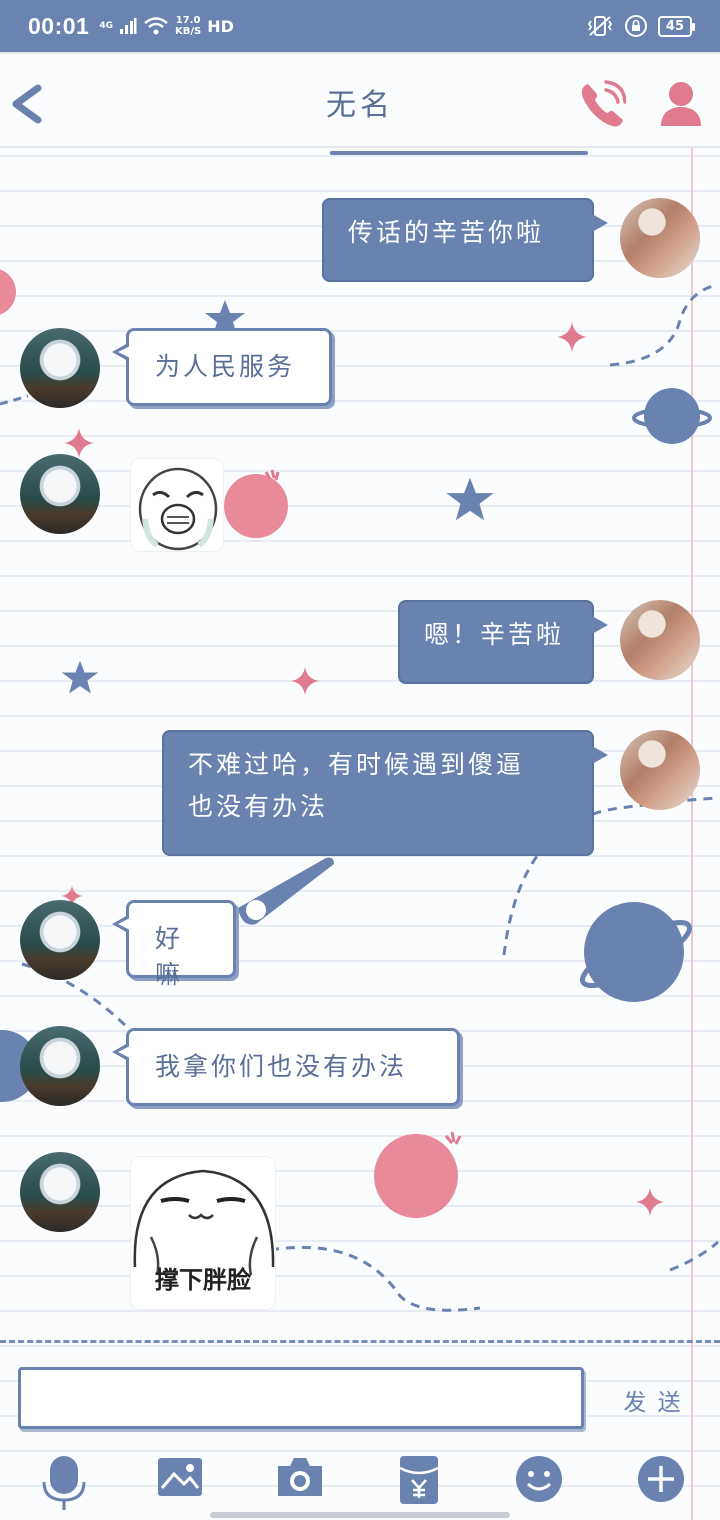 This screenshot has width=720, height=1520. What do you see at coordinates (494, 1276) in the screenshot?
I see `decor-dashed-path-bottom` at bounding box center [494, 1276].